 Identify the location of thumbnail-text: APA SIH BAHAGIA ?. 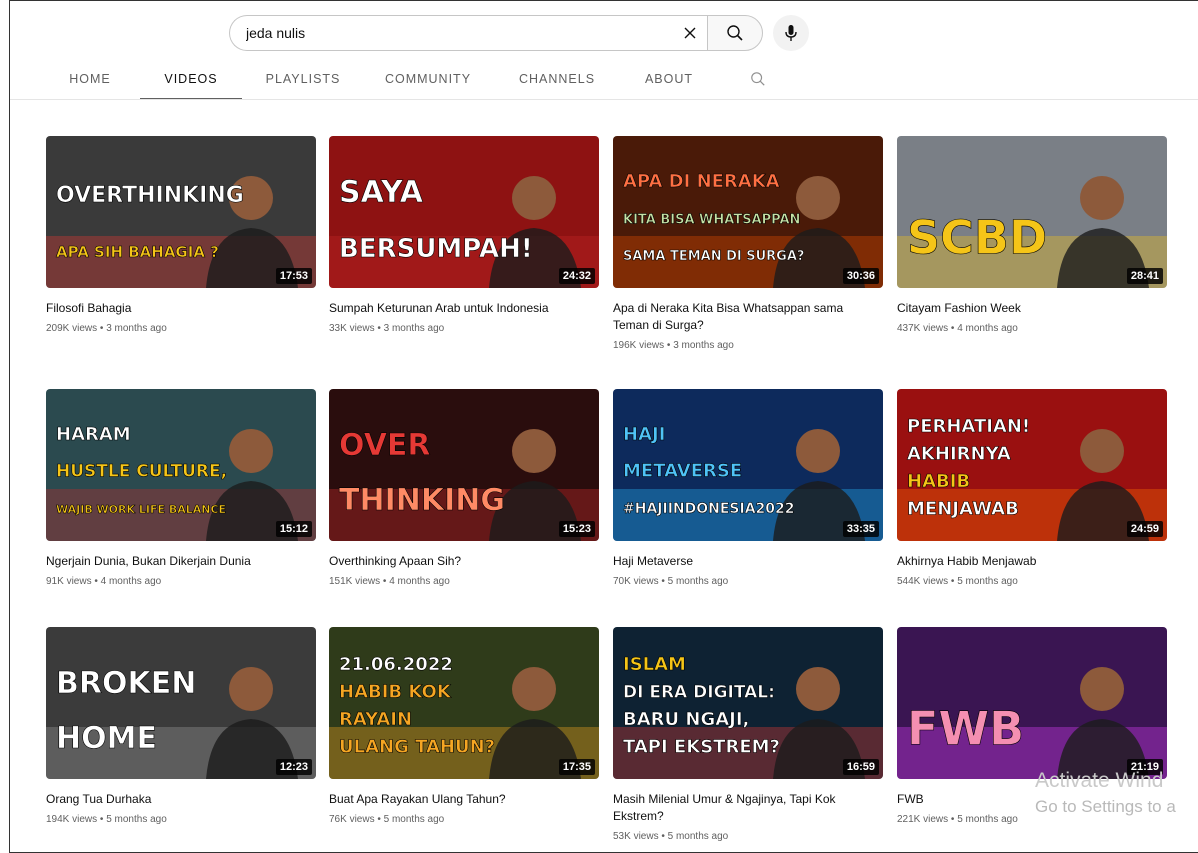
(137, 252).